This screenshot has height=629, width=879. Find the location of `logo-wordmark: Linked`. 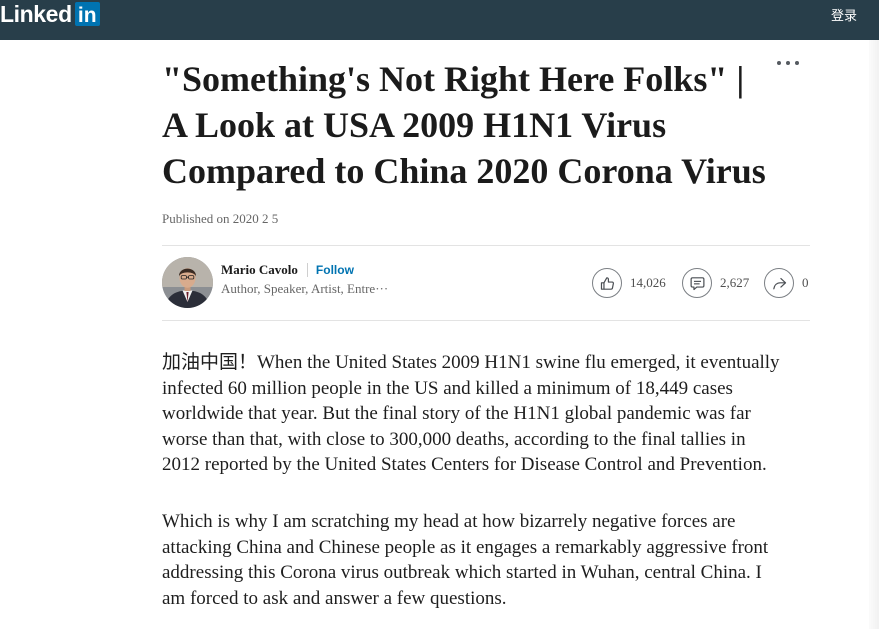

logo-wordmark: Linked is located at coordinates (36, 14).